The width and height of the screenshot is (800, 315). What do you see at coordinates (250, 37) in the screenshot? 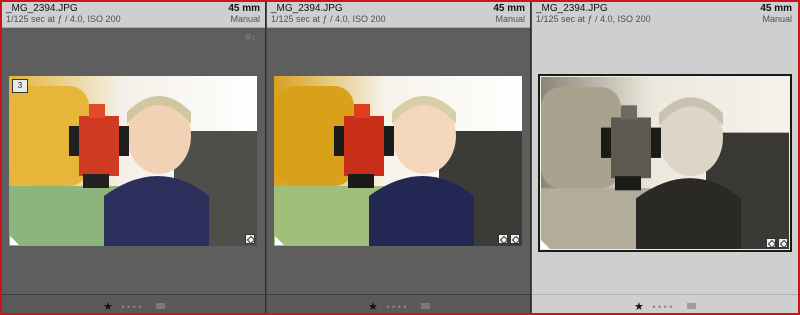
I see `sort-icon: ≡↓` at bounding box center [250, 37].